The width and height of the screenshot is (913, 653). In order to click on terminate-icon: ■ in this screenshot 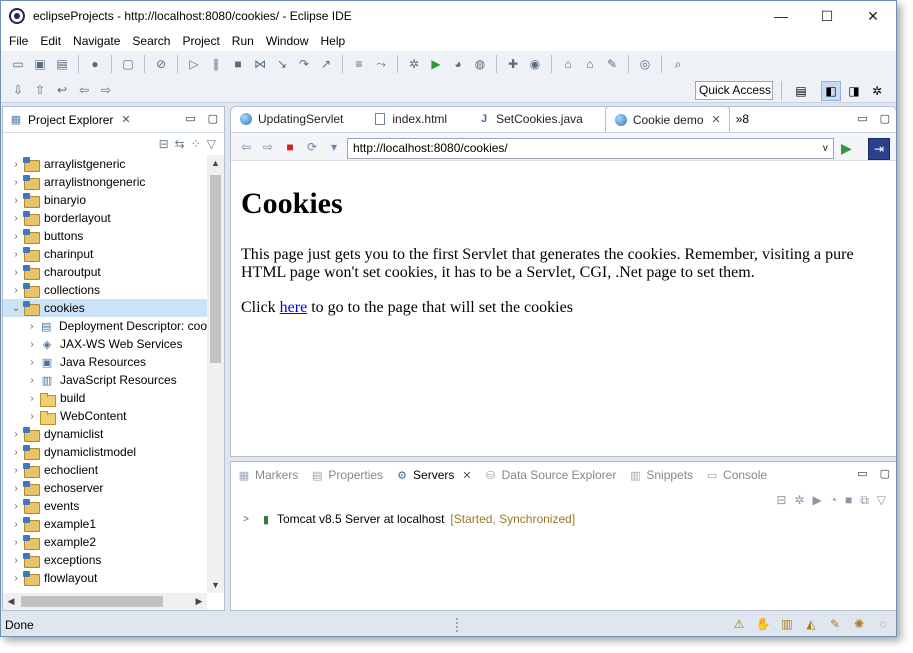, I will do `click(238, 64)`.